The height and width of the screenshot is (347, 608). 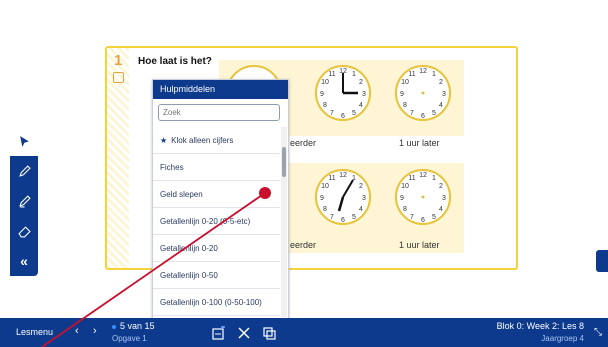 I want to click on page-indicator: 5 van 15, so click(x=137, y=326).